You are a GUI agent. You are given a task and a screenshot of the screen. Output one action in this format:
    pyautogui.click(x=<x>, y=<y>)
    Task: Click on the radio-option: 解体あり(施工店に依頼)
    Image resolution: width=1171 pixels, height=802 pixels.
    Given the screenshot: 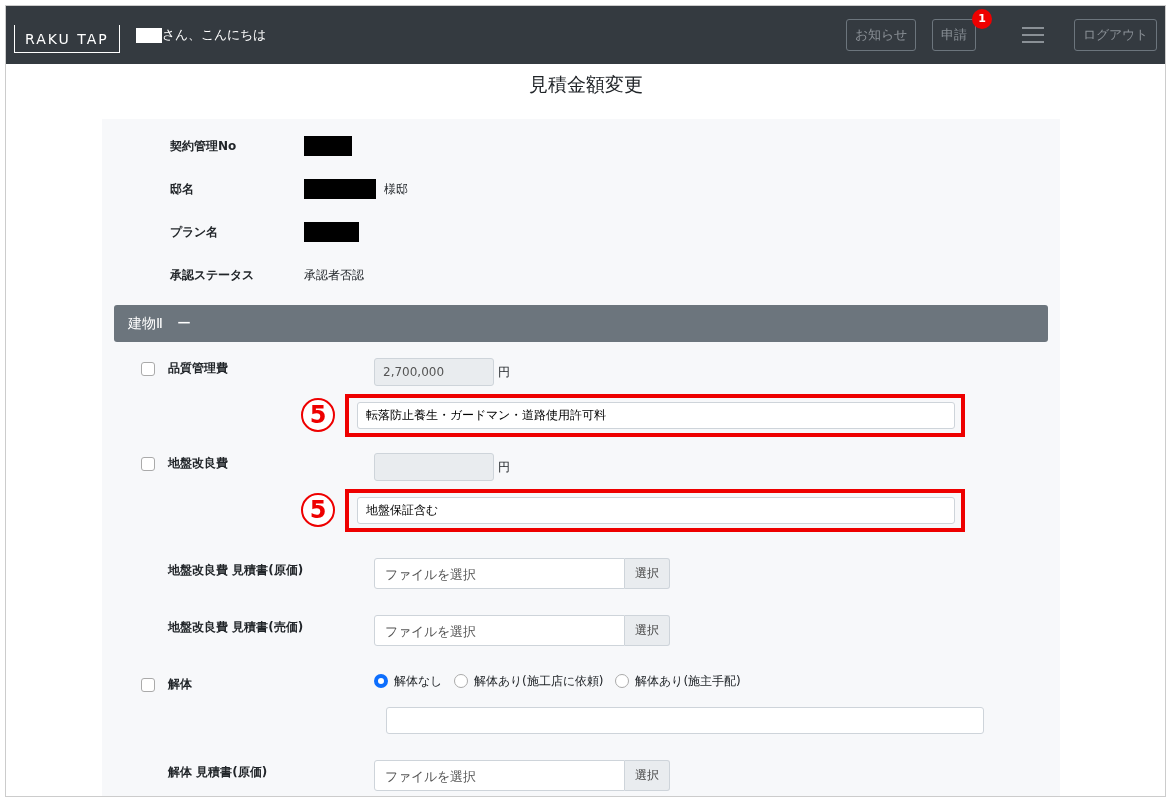 What is the action you would take?
    pyautogui.click(x=529, y=680)
    